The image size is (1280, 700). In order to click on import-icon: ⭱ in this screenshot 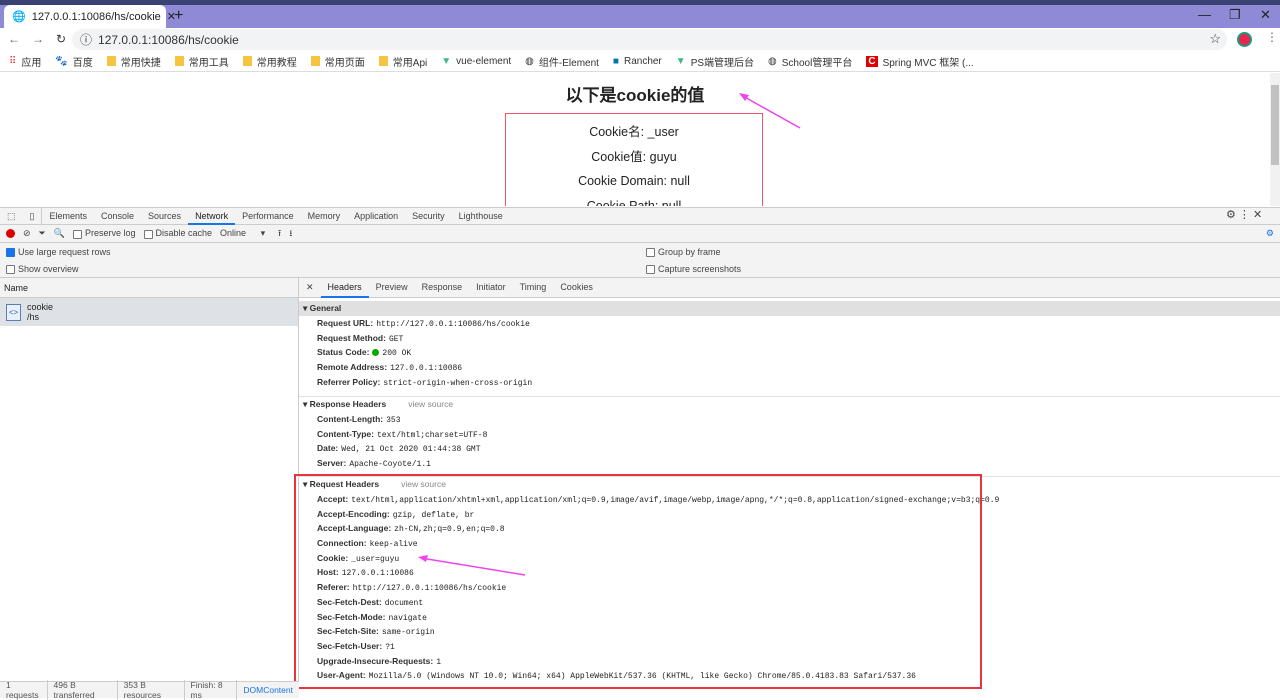, I will do `click(279, 234)`.